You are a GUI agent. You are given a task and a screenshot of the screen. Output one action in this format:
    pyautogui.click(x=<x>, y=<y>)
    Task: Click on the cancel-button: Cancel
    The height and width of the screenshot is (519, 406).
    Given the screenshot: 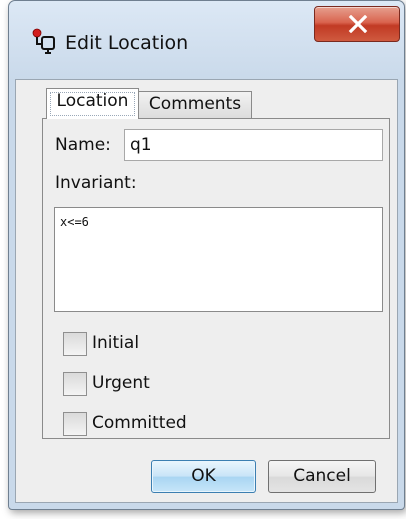 What is the action you would take?
    pyautogui.click(x=322, y=476)
    